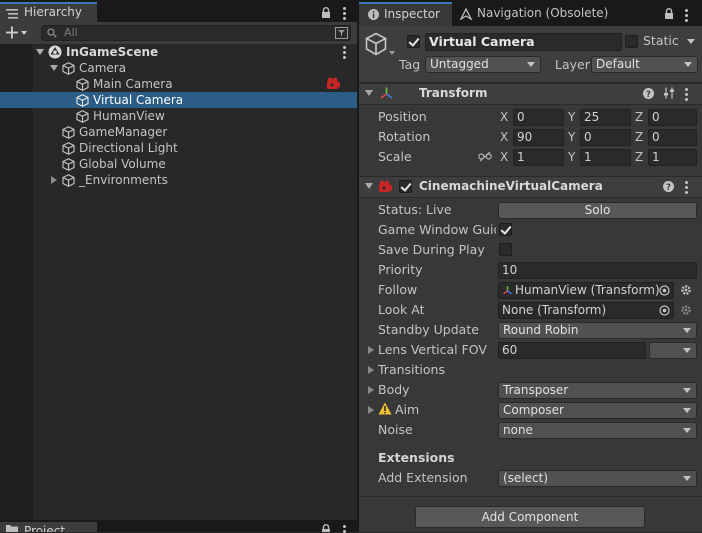 The image size is (702, 533). What do you see at coordinates (411, 370) in the screenshot?
I see `transitions-label: Transitions` at bounding box center [411, 370].